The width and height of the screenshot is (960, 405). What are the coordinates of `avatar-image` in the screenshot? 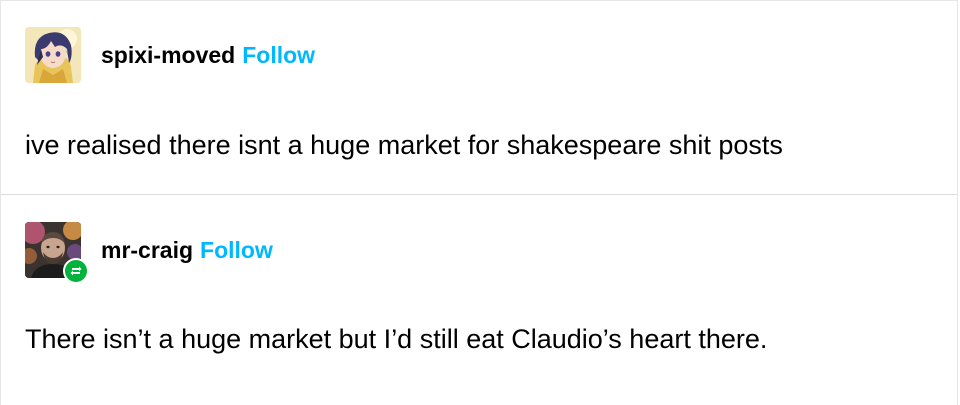 It's located at (53, 55).